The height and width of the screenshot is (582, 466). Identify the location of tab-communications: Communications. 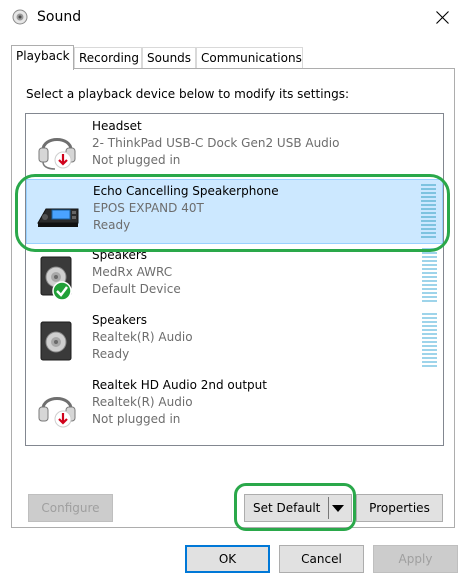
(249, 58).